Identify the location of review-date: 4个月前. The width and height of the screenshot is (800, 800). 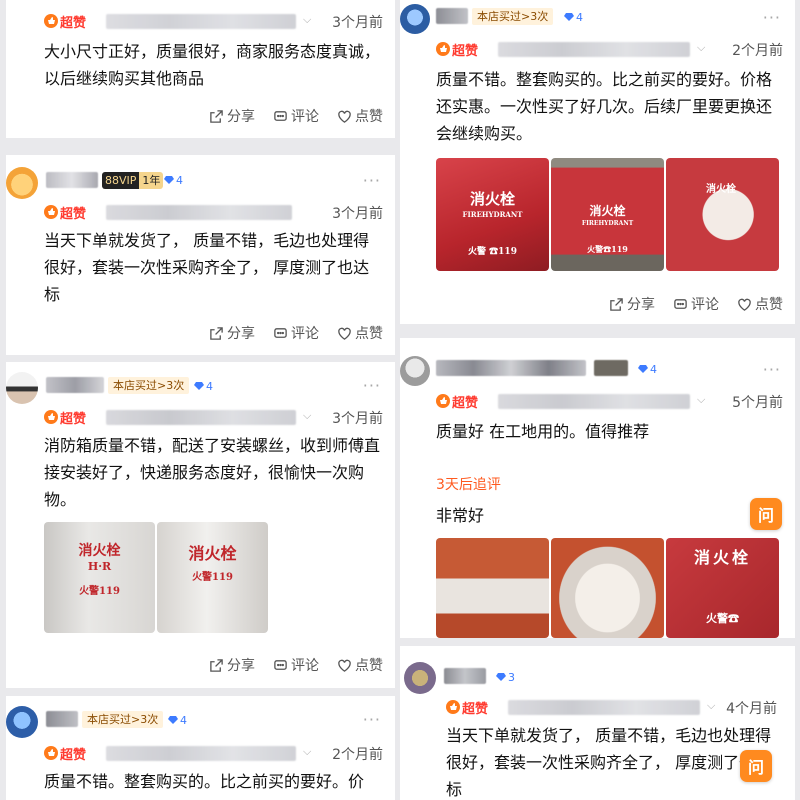
(751, 709).